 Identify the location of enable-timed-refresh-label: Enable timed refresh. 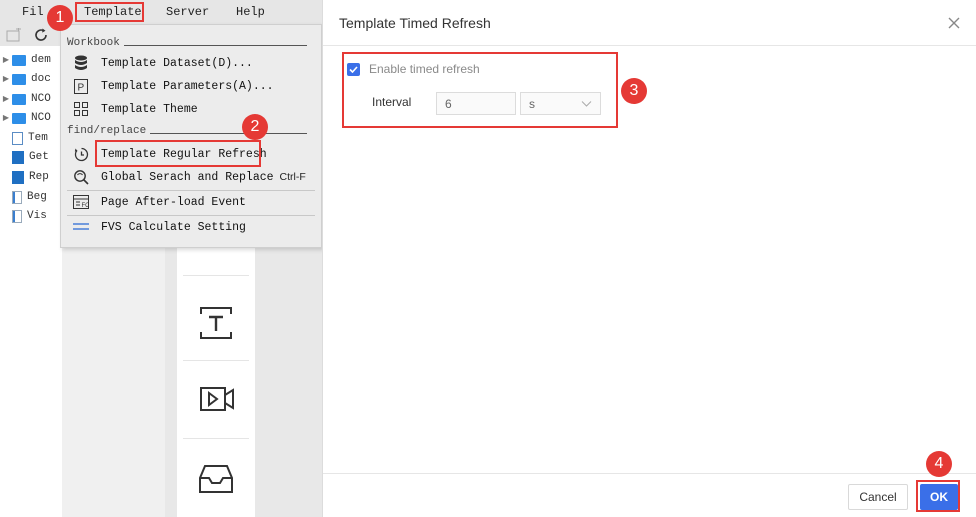
(424, 69).